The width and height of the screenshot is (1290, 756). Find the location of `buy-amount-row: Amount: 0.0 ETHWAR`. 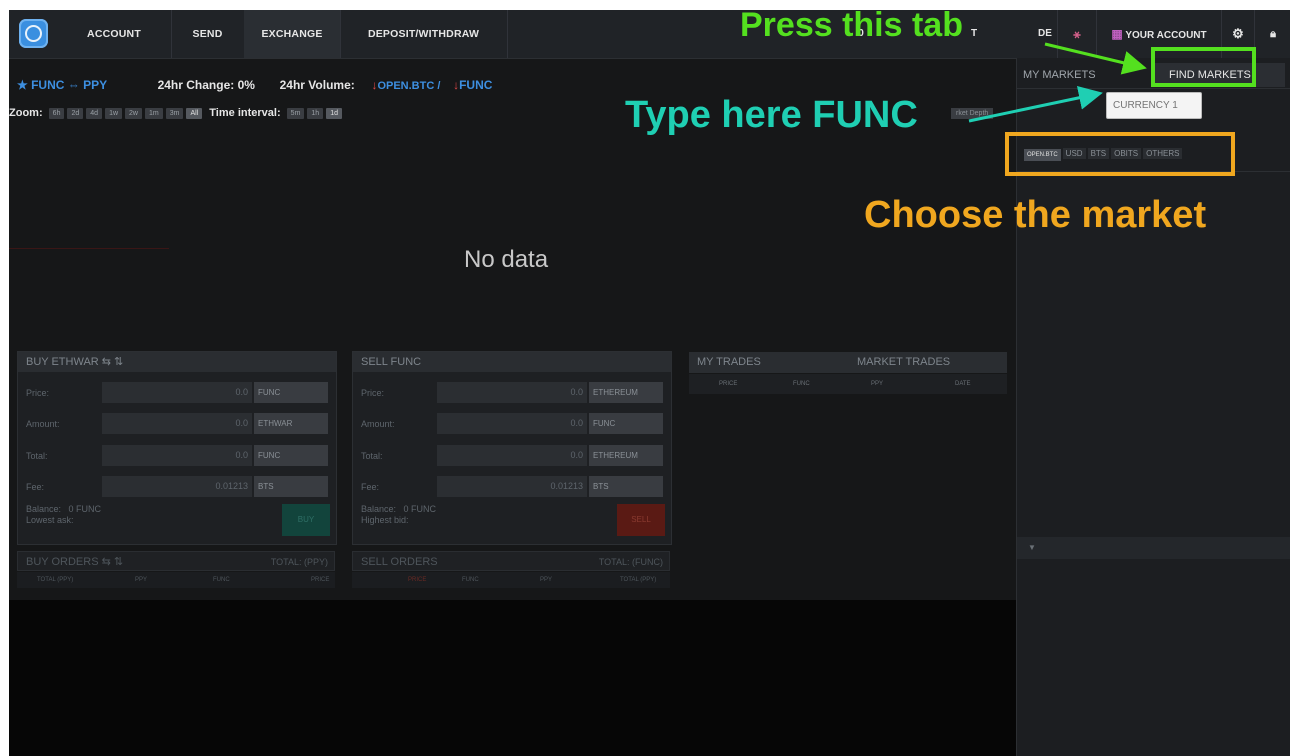

buy-amount-row: Amount: 0.0 ETHWAR is located at coordinates (177, 424).